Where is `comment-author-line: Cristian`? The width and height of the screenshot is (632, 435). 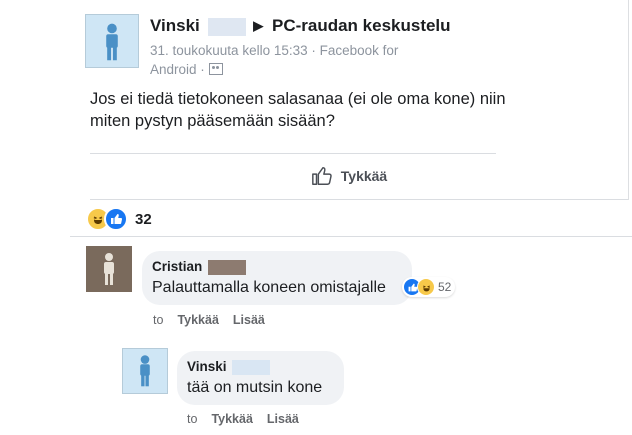 comment-author-line: Cristian is located at coordinates (199, 267).